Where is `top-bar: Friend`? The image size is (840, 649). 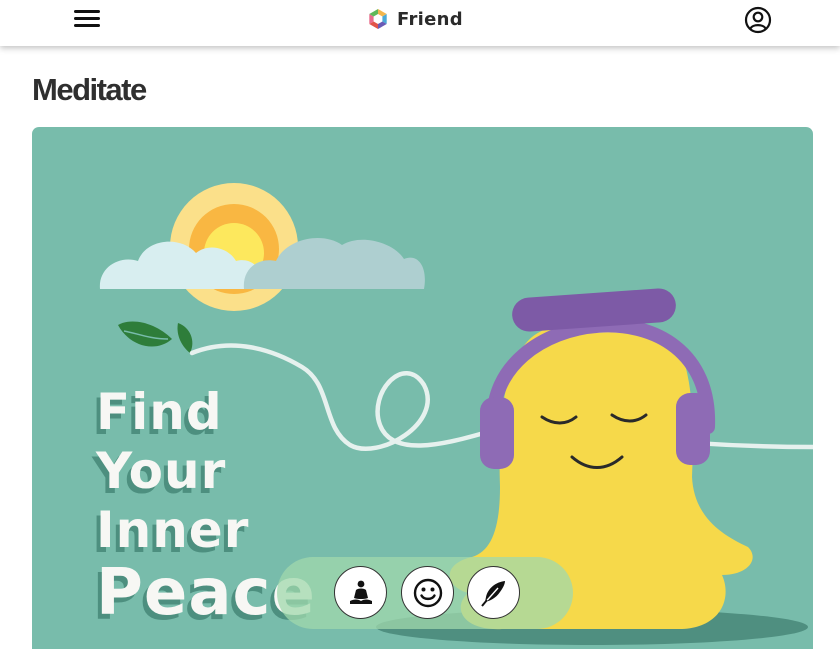
top-bar: Friend is located at coordinates (420, 23).